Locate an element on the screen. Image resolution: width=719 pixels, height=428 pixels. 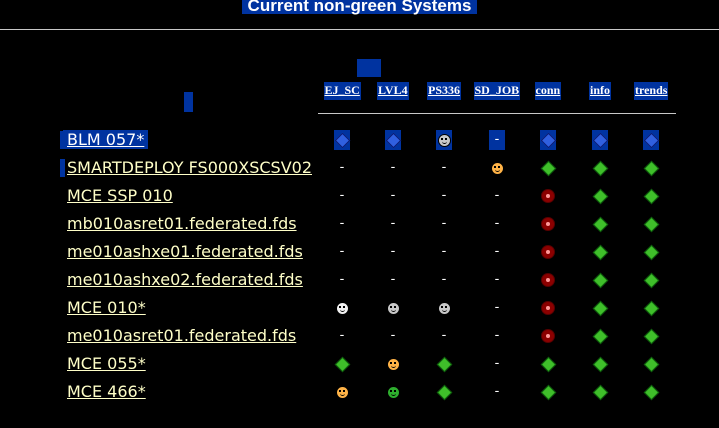
column-header-info: info is located at coordinates (600, 91).